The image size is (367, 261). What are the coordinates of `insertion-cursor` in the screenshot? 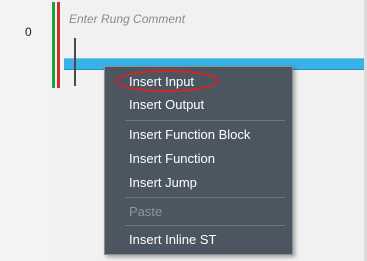 It's located at (75, 62).